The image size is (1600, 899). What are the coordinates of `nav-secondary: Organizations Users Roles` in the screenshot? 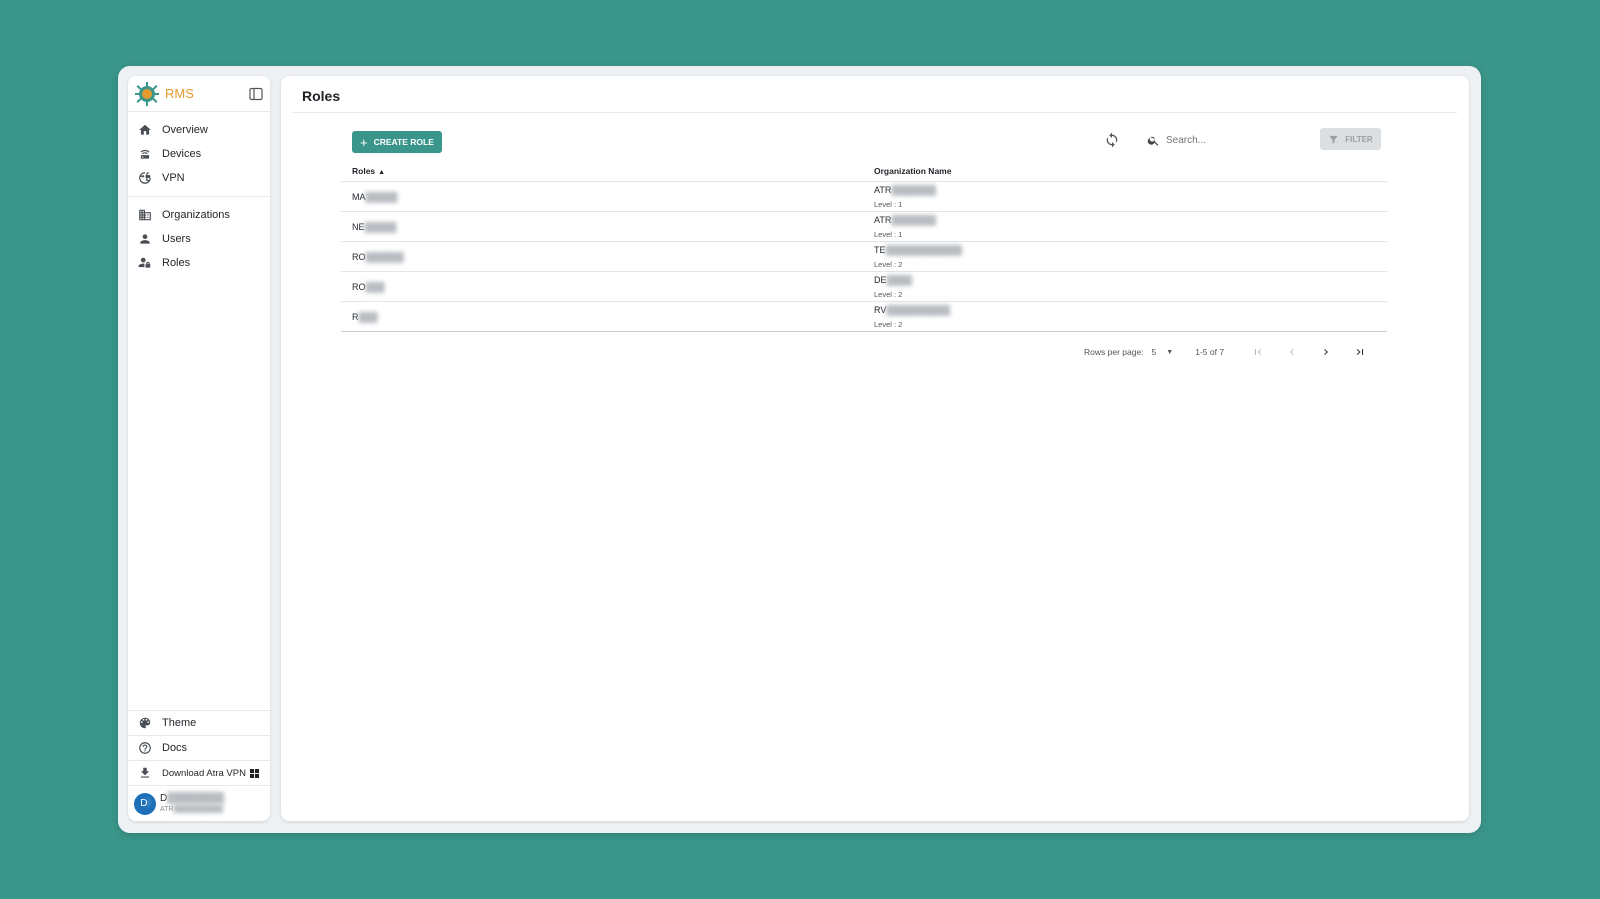 It's located at (199, 239).